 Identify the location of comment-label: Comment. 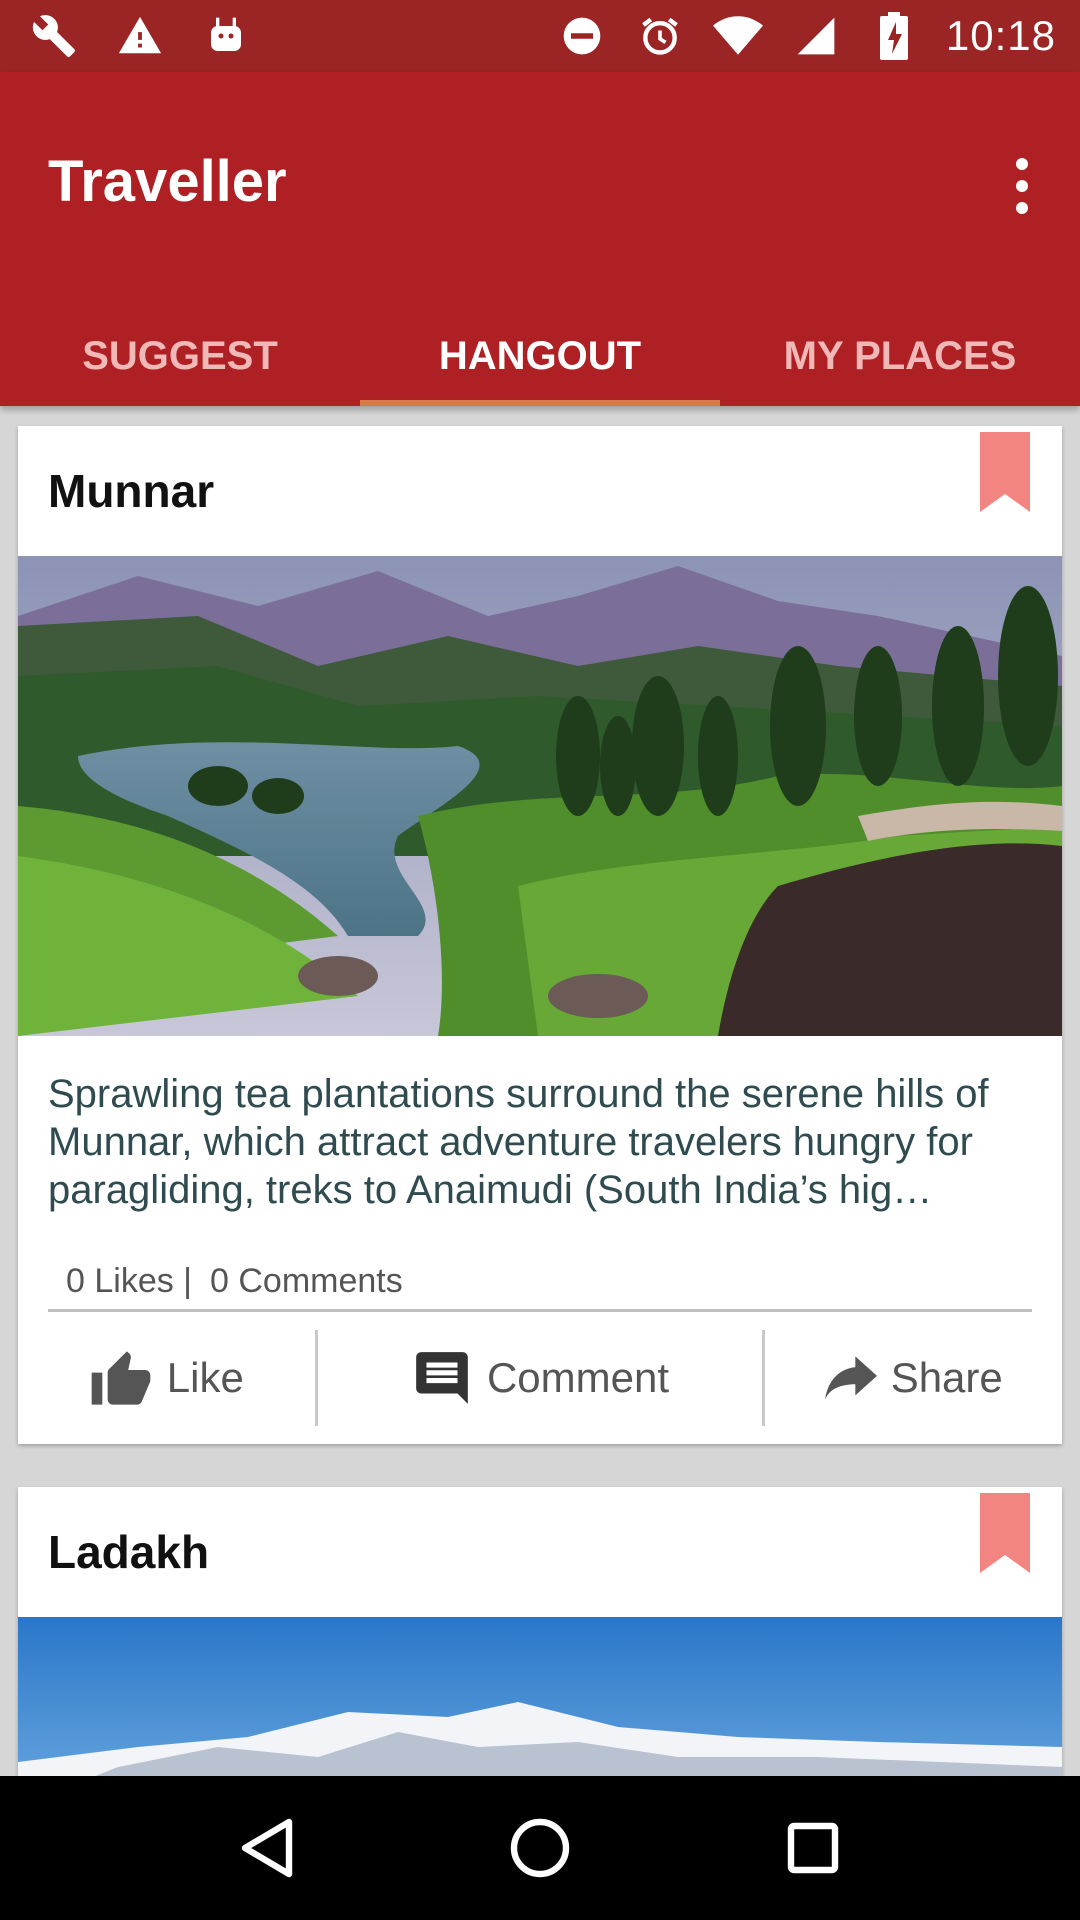
(578, 1377).